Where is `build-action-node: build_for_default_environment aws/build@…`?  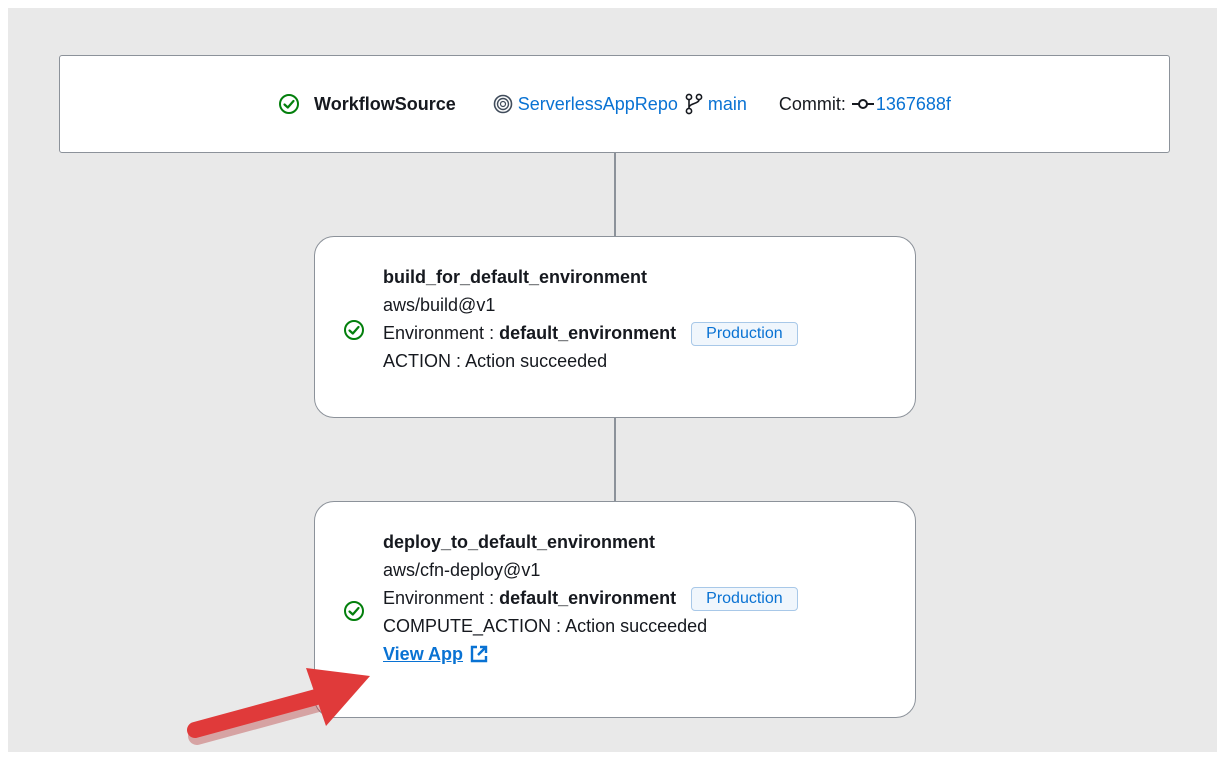
build-action-node: build_for_default_environment aws/build@… is located at coordinates (615, 327).